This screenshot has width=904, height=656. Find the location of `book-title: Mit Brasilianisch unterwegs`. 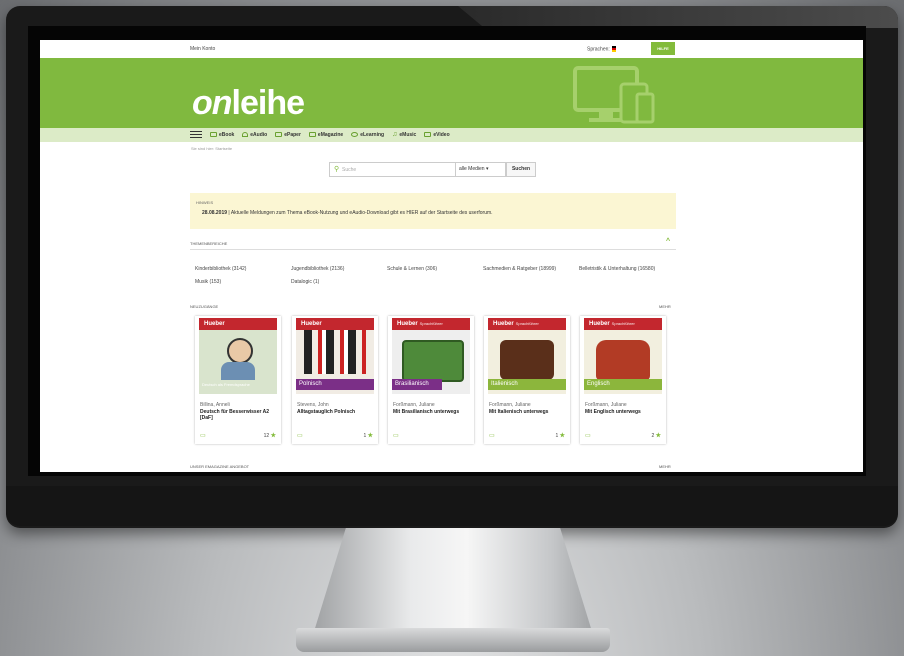

book-title: Mit Brasilianisch unterwegs is located at coordinates (432, 412).